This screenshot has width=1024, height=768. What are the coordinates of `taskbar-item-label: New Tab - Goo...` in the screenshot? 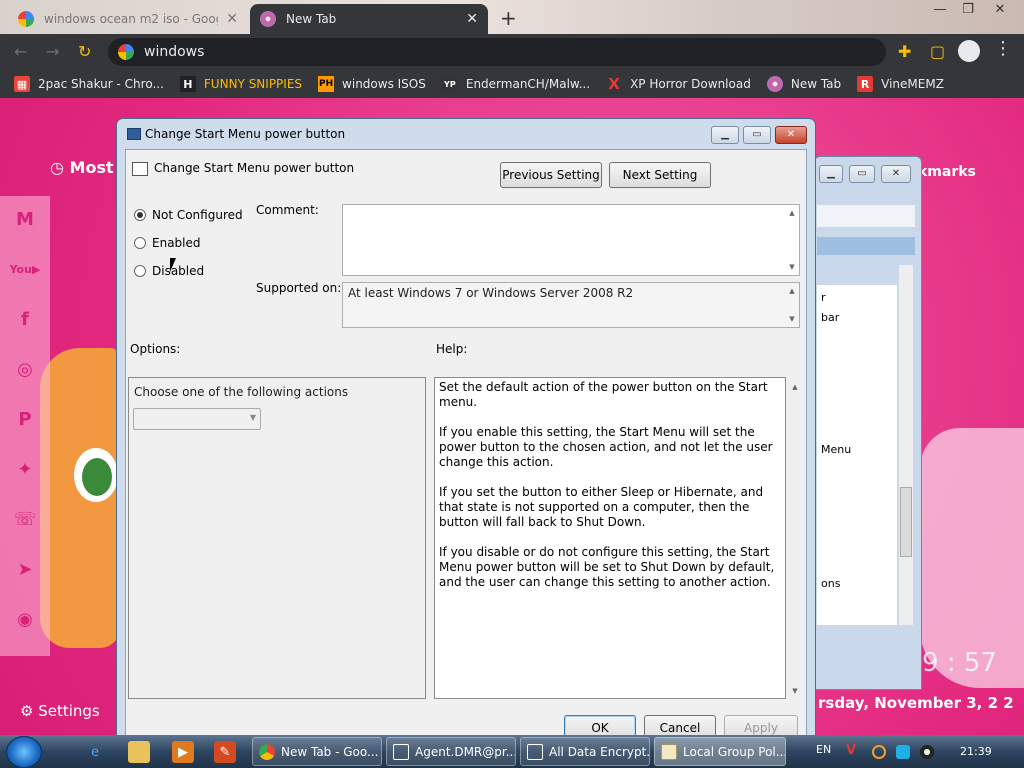 It's located at (330, 751).